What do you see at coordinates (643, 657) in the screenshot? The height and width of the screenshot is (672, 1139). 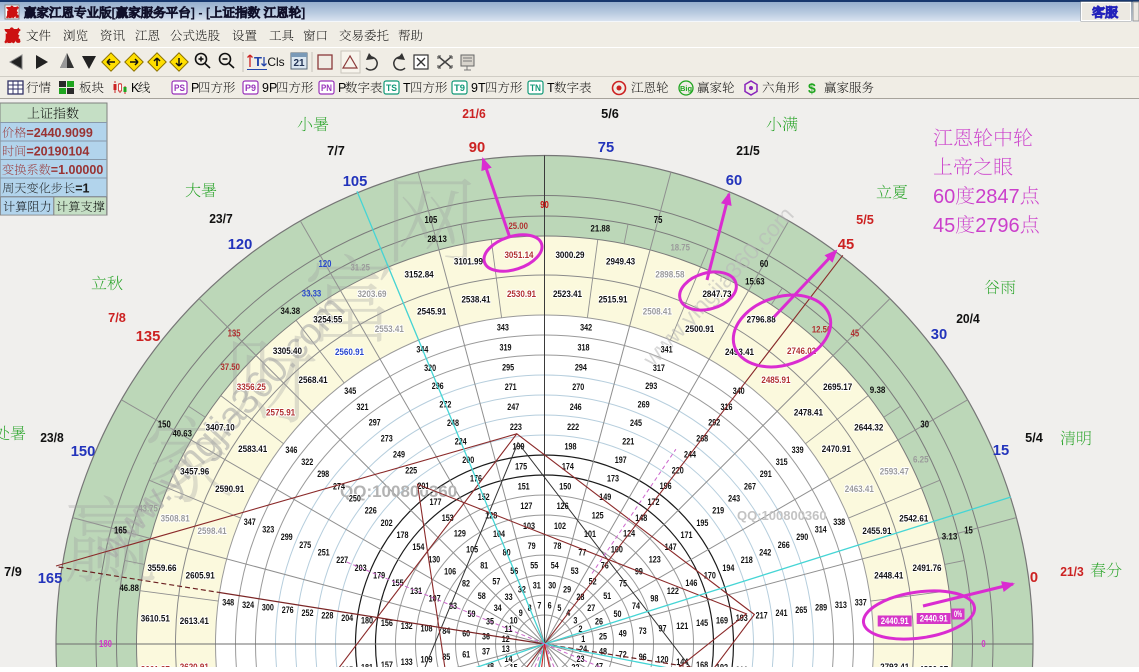 I see `svg-text: 96` at bounding box center [643, 657].